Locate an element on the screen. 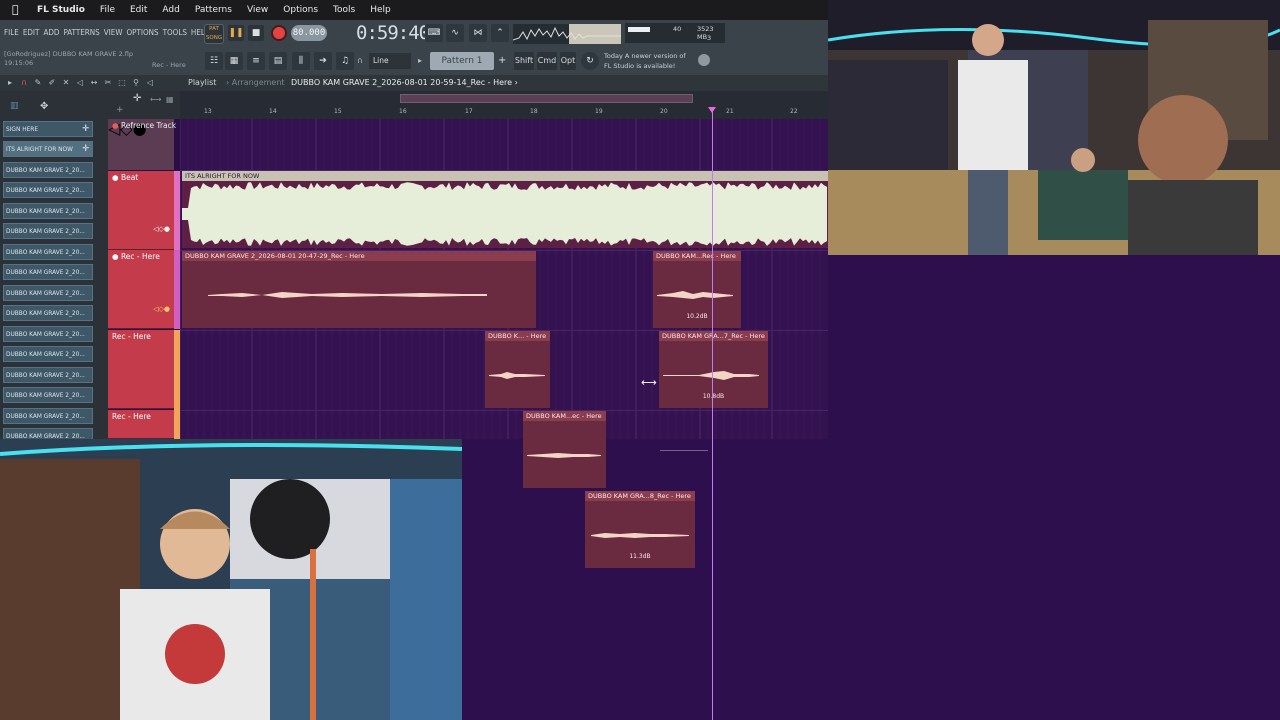  slip-tool-icon: ↔ is located at coordinates (94, 82).